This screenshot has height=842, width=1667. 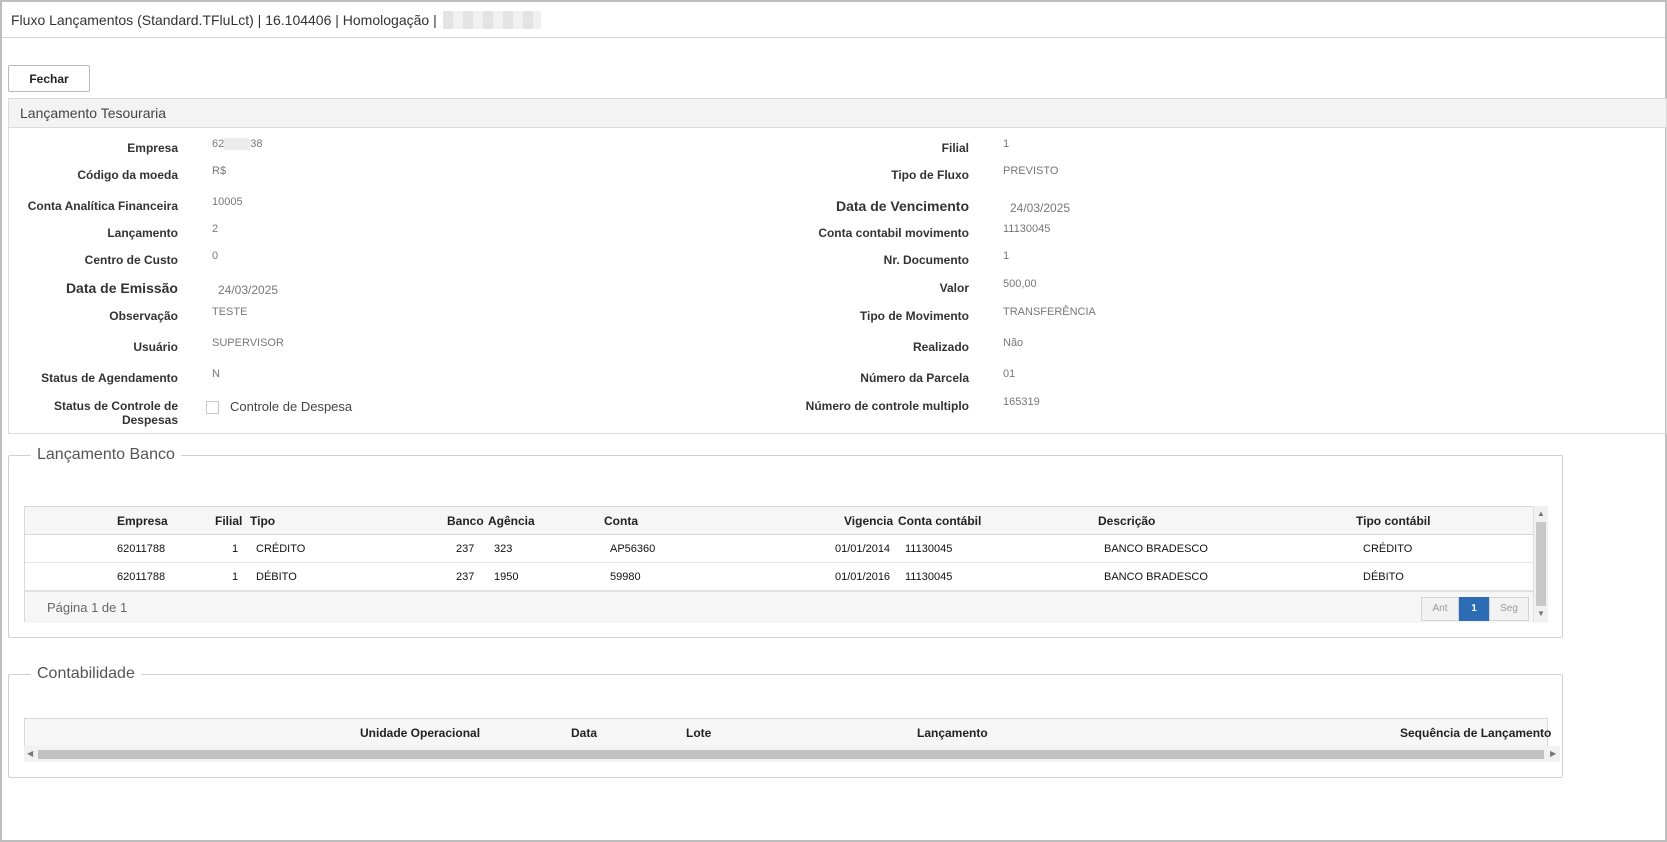 I want to click on numero-controle-value: 165319, so click(x=1021, y=402).